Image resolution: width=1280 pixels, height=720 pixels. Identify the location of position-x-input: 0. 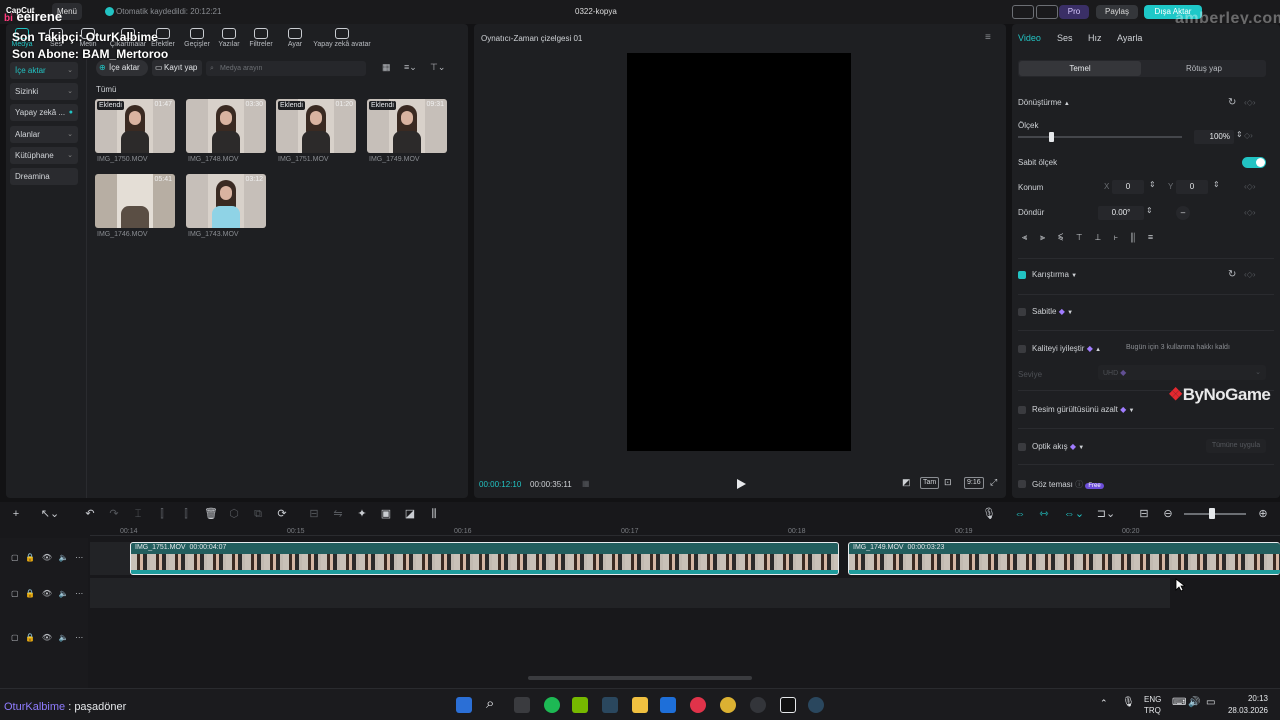
(1128, 187).